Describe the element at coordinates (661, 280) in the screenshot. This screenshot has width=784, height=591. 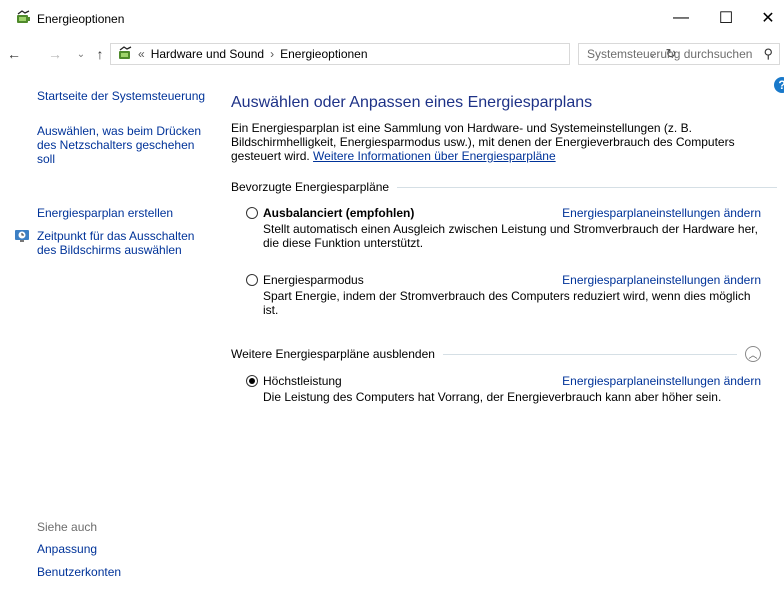
I see `plan-power-saver-settings-link: Energiesparplaneinstellungen ändern` at that location.